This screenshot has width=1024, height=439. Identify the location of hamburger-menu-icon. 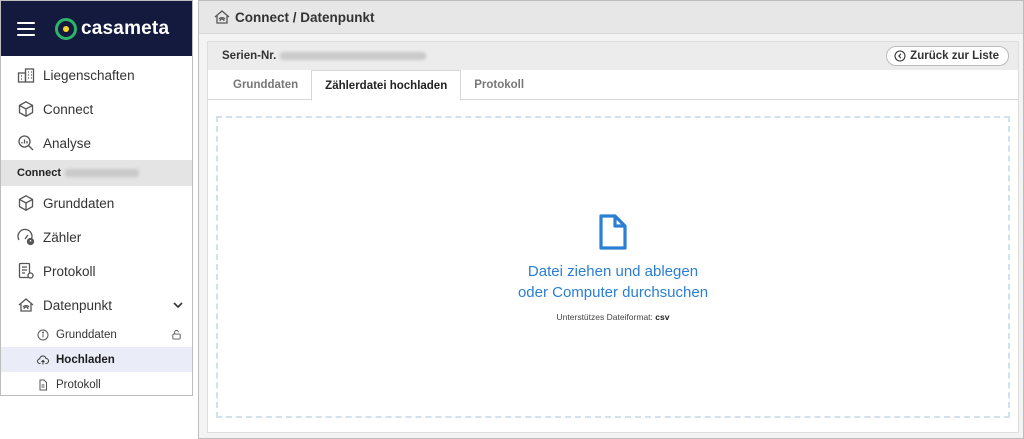
(26, 28).